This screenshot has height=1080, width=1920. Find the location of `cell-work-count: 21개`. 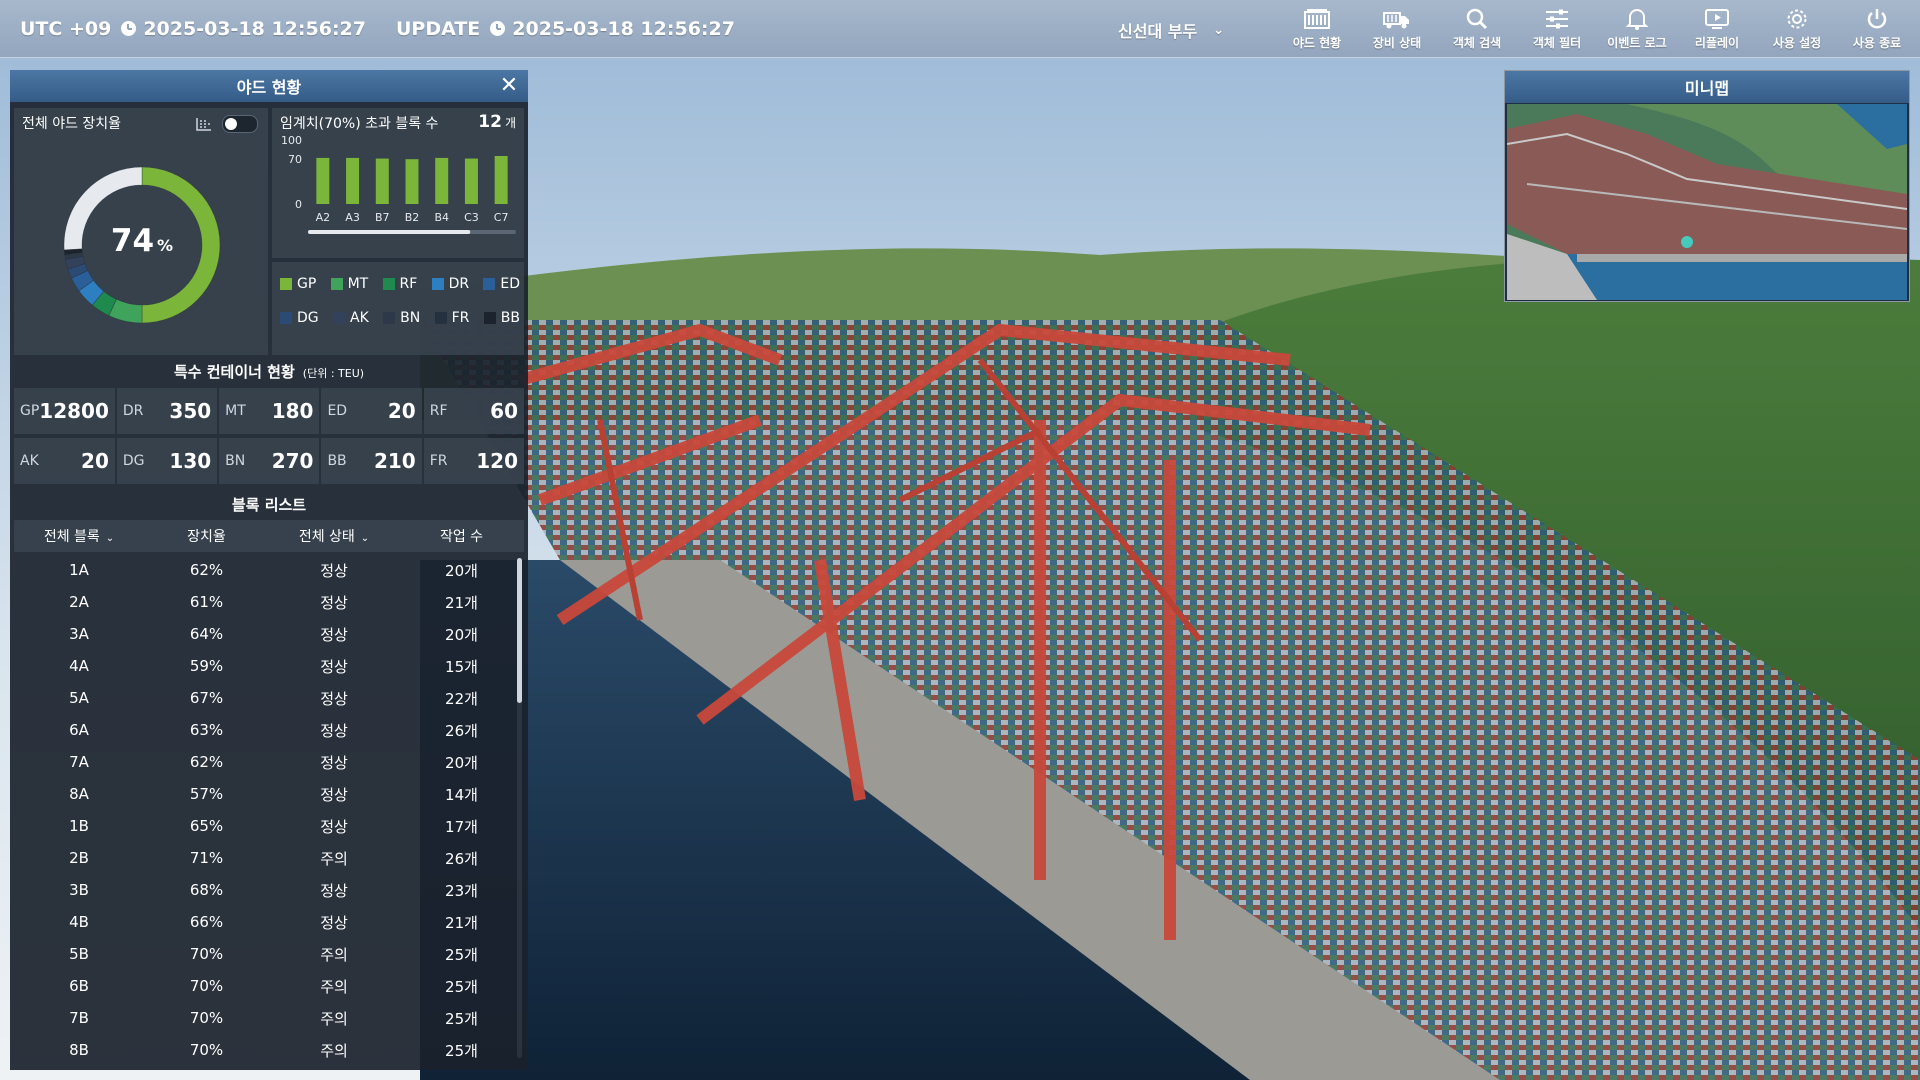

cell-work-count: 21개 is located at coordinates (461, 922).